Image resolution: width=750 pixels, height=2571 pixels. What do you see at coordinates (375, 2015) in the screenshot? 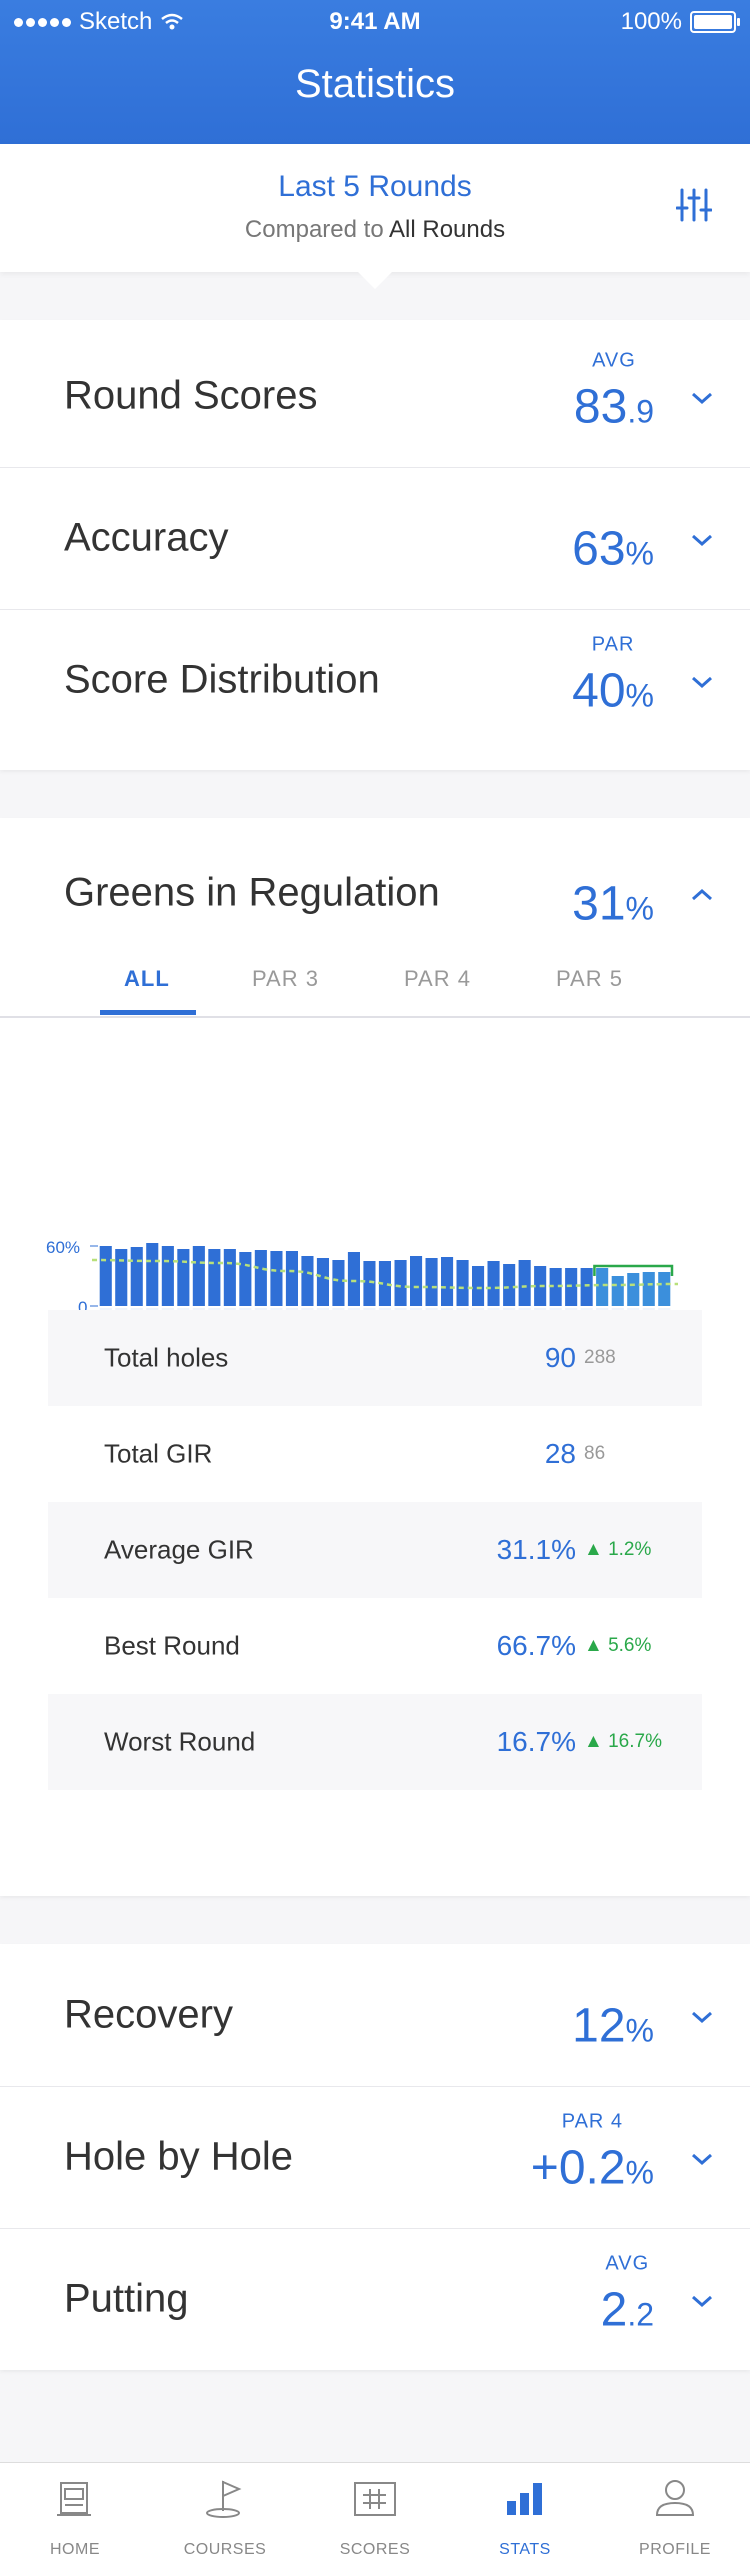
I see `recovery-row: Recovery 12%` at bounding box center [375, 2015].